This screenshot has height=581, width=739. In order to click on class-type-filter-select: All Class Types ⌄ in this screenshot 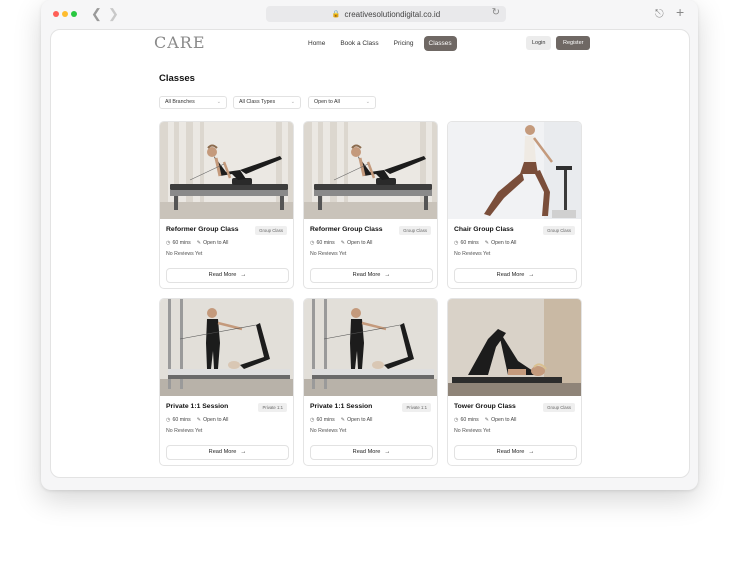, I will do `click(267, 102)`.